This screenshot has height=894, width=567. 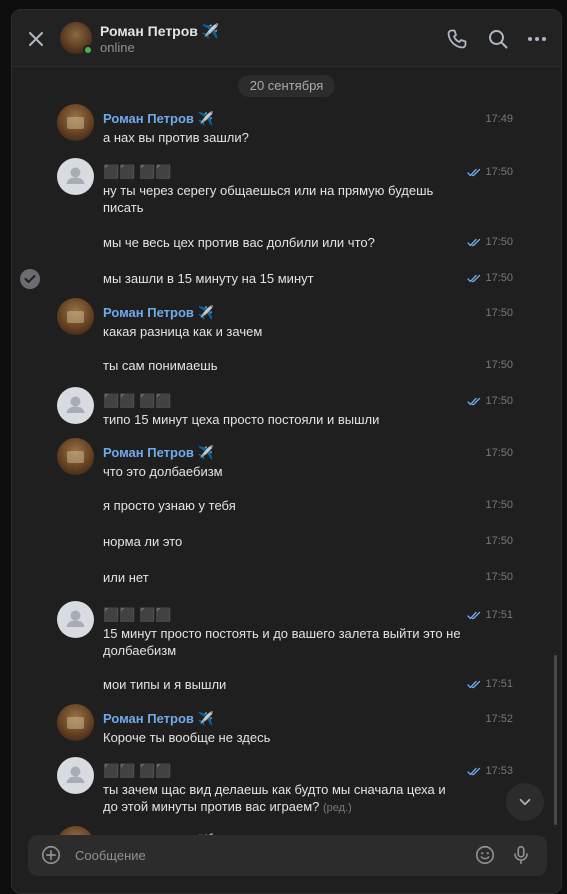 What do you see at coordinates (283, 137) in the screenshot?
I see `message-text: а нах вы против зашли?` at bounding box center [283, 137].